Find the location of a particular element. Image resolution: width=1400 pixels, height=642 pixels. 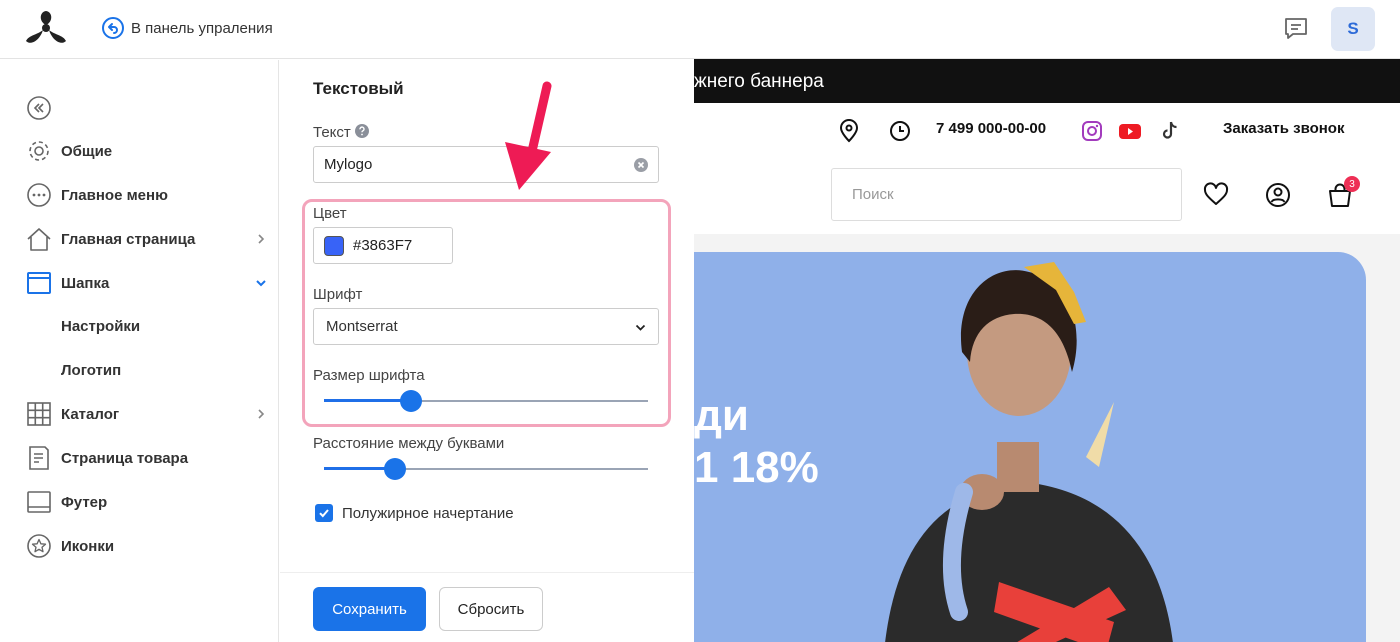

back-link-label: В панель упраления is located at coordinates (202, 28).